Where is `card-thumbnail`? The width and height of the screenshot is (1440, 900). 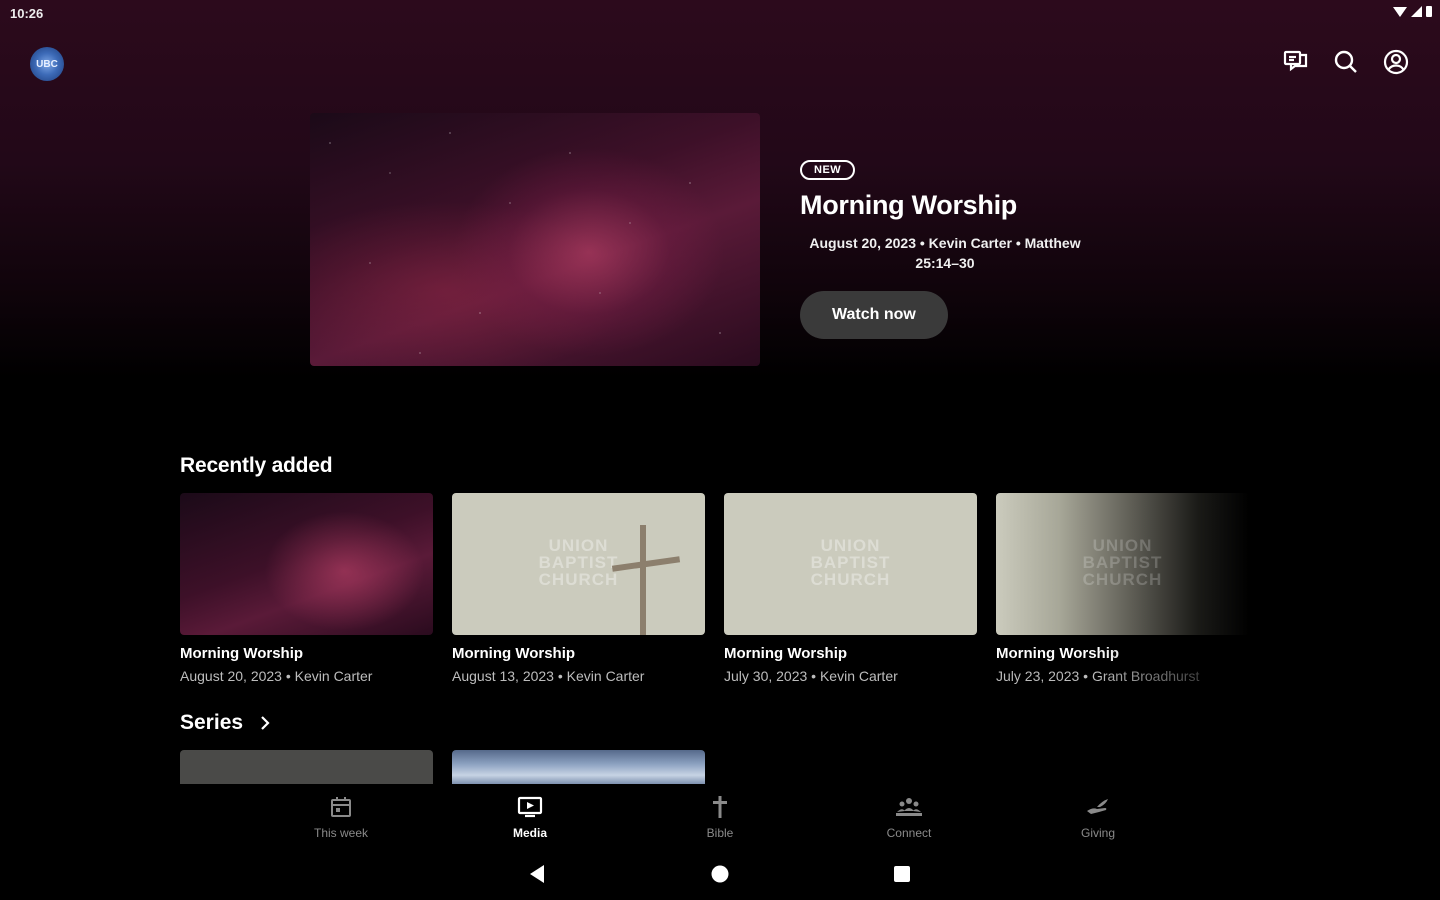 card-thumbnail is located at coordinates (306, 564).